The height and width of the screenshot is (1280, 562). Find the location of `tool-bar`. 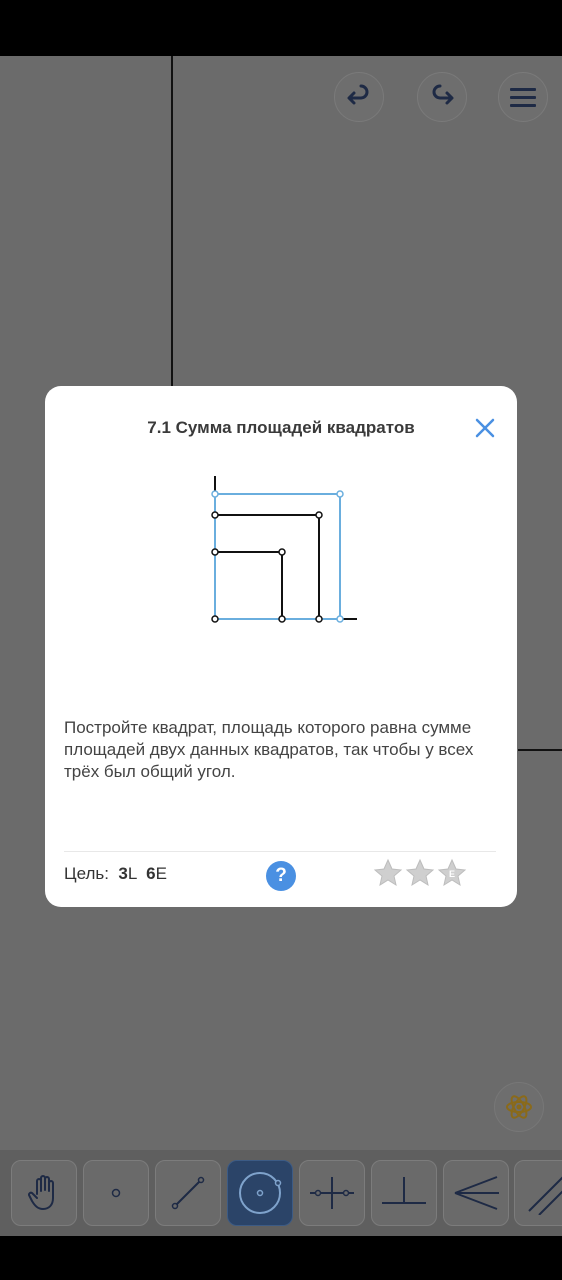

tool-bar is located at coordinates (281, 1193).